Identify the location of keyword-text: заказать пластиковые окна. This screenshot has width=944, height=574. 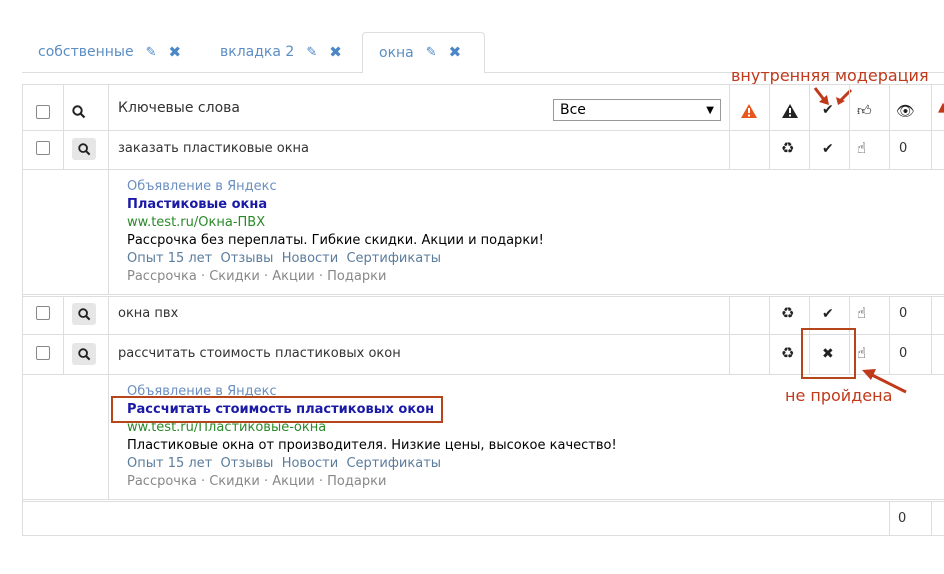
(214, 148).